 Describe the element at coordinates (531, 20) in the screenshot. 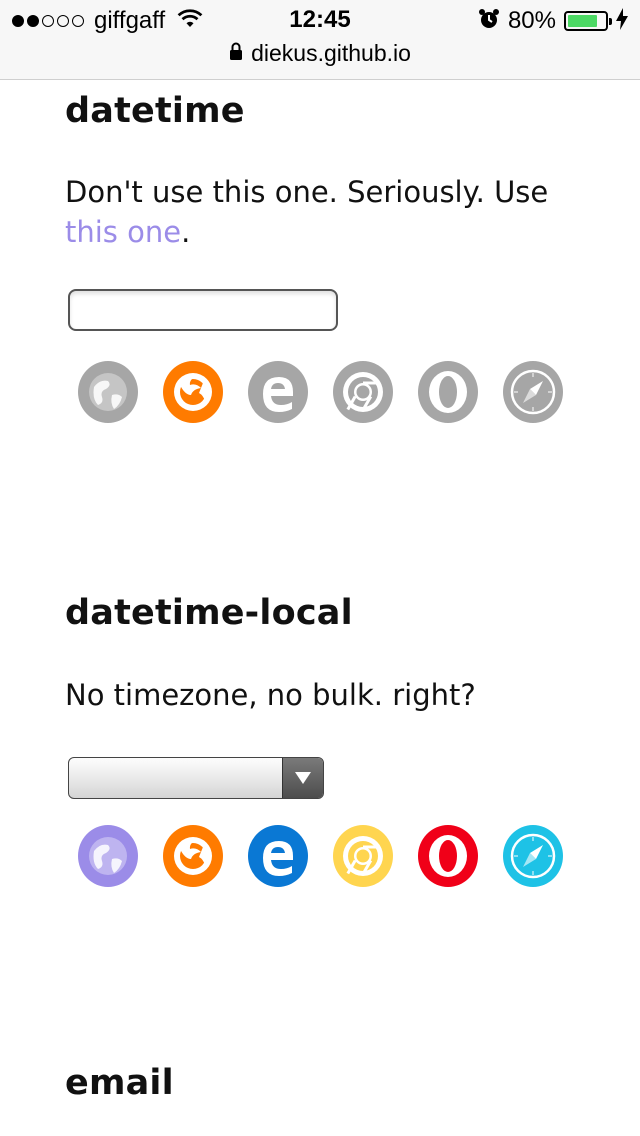

I see `battery-percent: 80%` at that location.